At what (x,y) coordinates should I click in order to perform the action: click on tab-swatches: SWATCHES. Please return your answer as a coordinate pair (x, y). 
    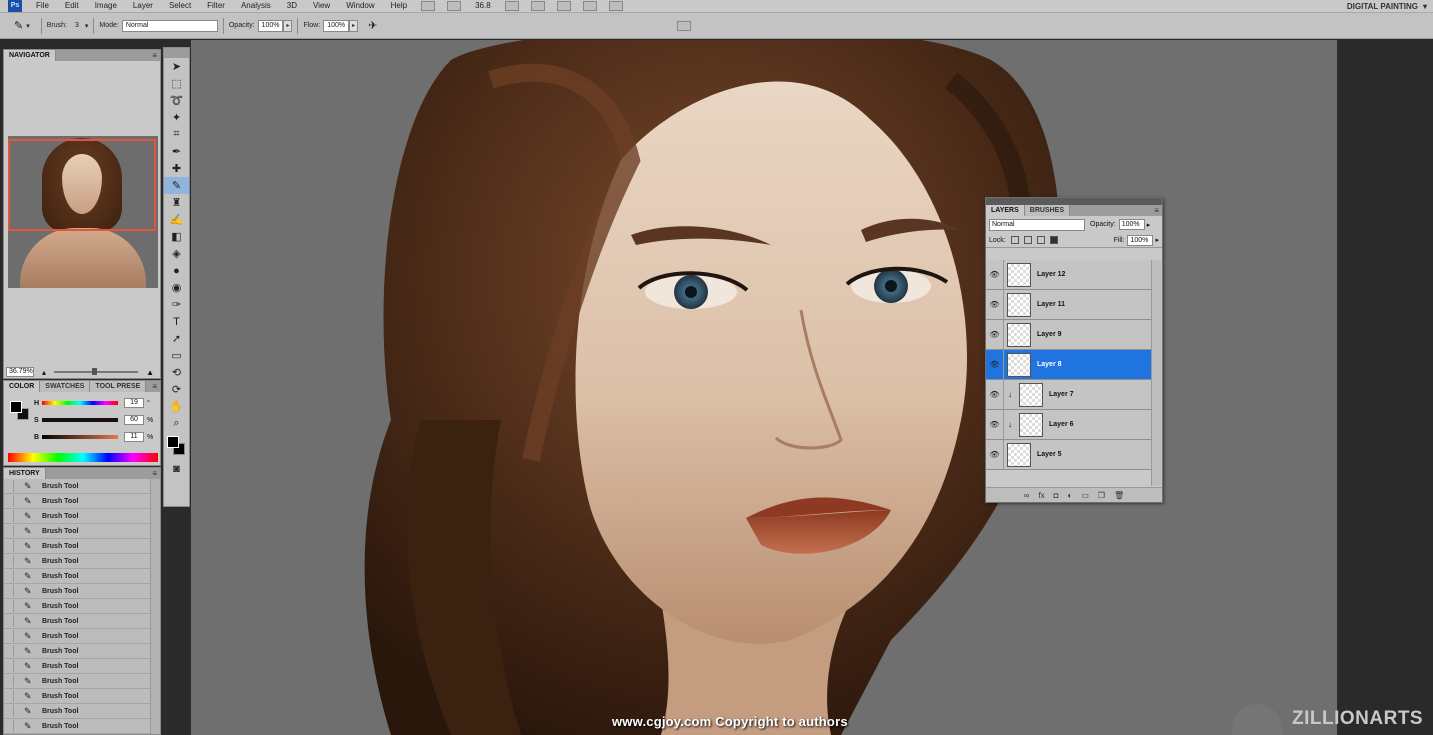
    Looking at the image, I should click on (65, 386).